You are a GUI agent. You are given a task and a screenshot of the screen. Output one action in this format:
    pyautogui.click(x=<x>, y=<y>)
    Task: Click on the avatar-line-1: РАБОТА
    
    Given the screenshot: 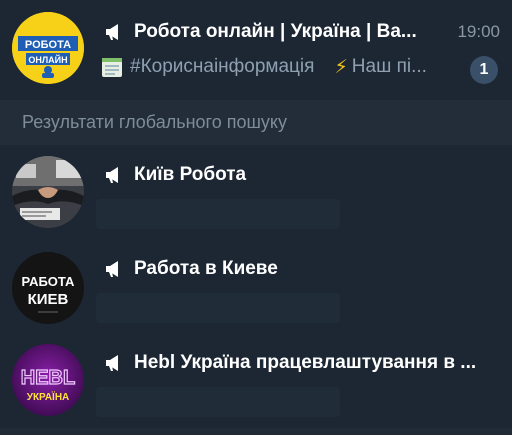 What is the action you would take?
    pyautogui.click(x=48, y=281)
    